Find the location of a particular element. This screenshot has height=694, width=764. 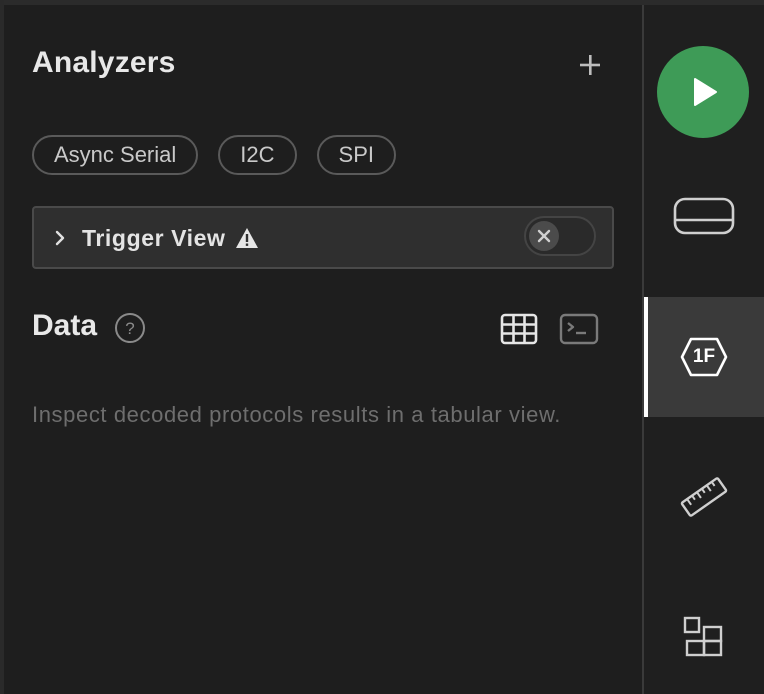

close-icon is located at coordinates (544, 236).